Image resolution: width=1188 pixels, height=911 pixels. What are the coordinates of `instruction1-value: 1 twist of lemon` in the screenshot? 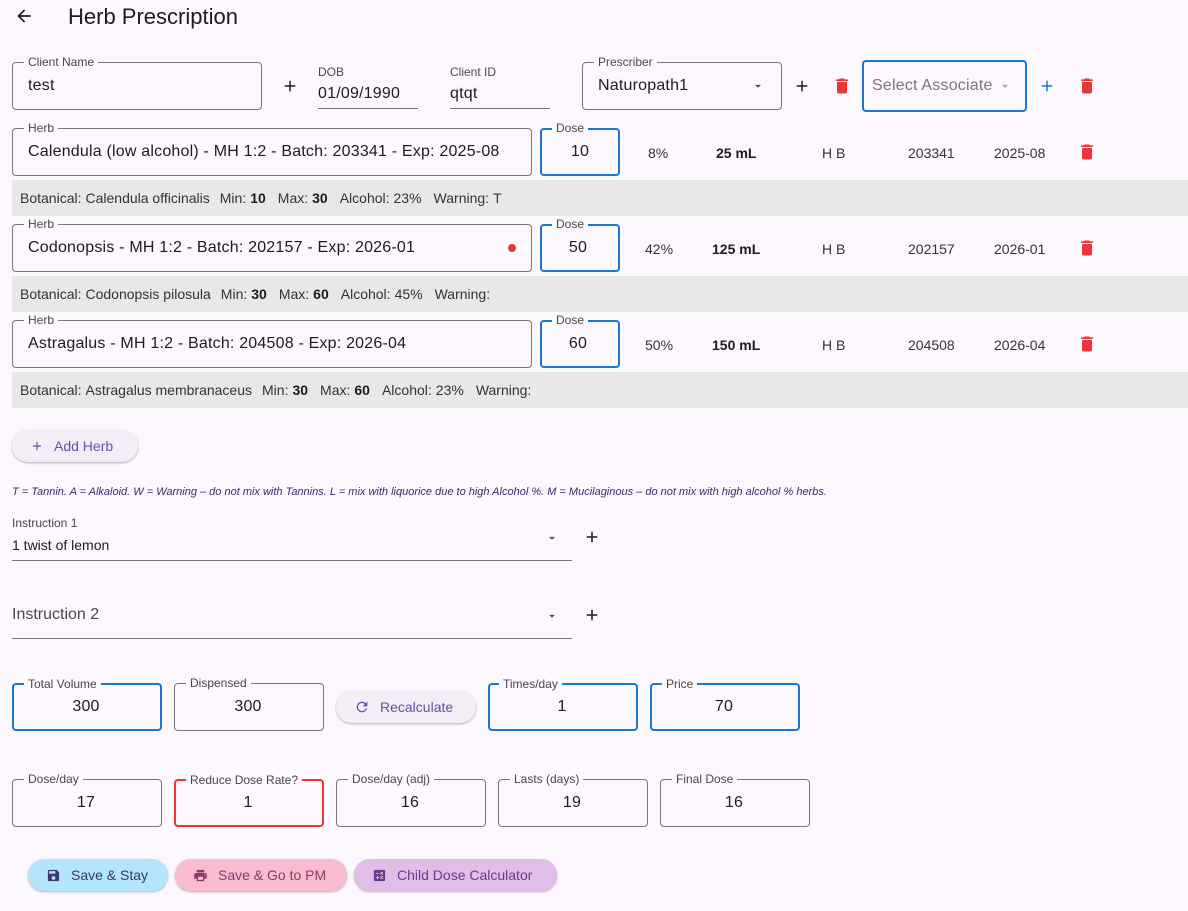 It's located at (60, 545).